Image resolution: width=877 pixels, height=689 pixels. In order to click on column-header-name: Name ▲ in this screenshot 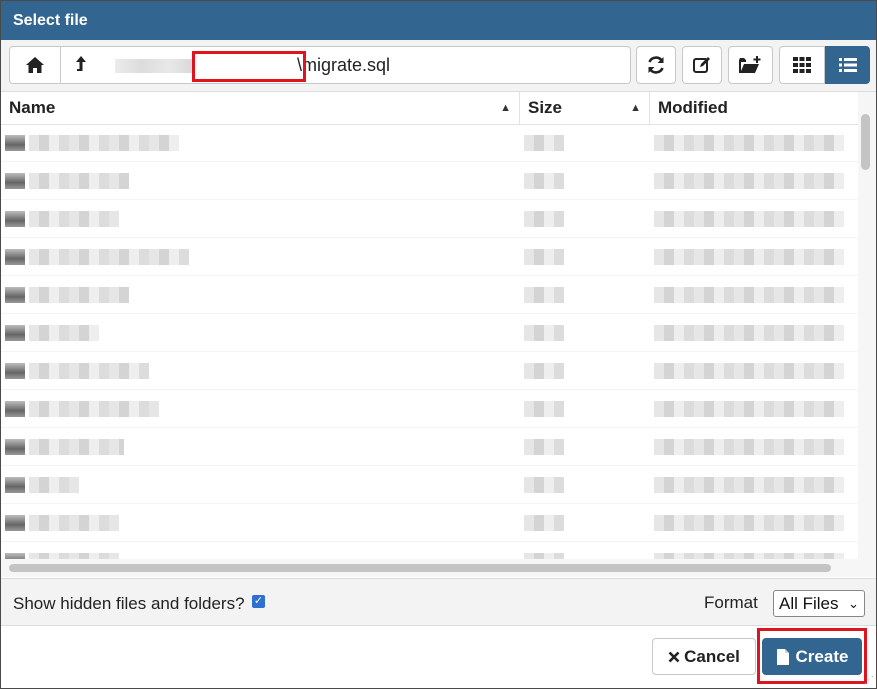, I will do `click(260, 108)`.